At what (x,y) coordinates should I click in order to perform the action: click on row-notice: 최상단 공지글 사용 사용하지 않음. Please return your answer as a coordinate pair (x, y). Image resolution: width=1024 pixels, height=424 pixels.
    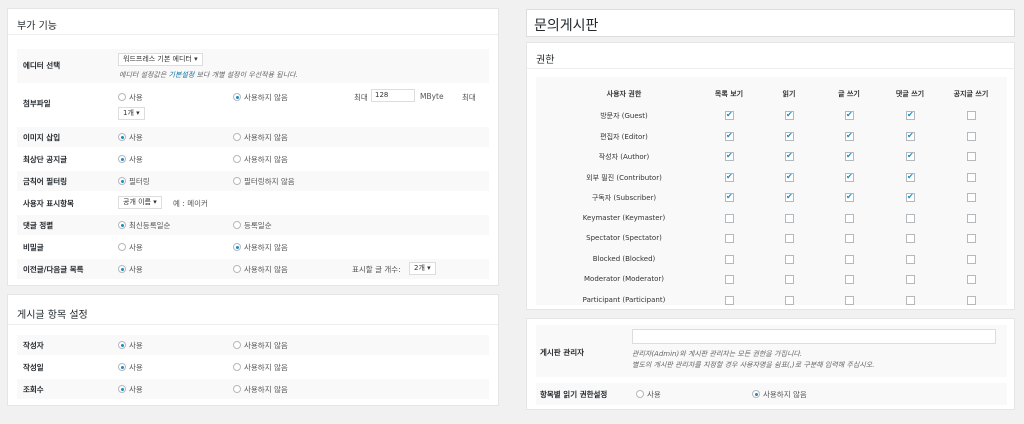
    Looking at the image, I should click on (253, 159).